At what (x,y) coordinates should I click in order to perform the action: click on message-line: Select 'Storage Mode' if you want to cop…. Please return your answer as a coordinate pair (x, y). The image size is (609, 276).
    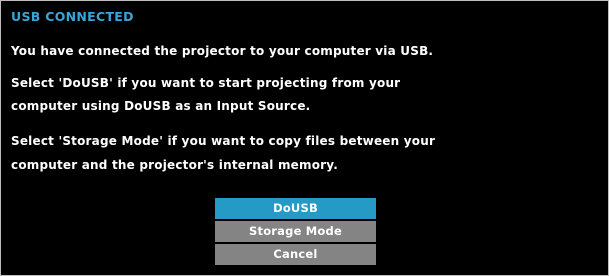
    Looking at the image, I should click on (223, 141).